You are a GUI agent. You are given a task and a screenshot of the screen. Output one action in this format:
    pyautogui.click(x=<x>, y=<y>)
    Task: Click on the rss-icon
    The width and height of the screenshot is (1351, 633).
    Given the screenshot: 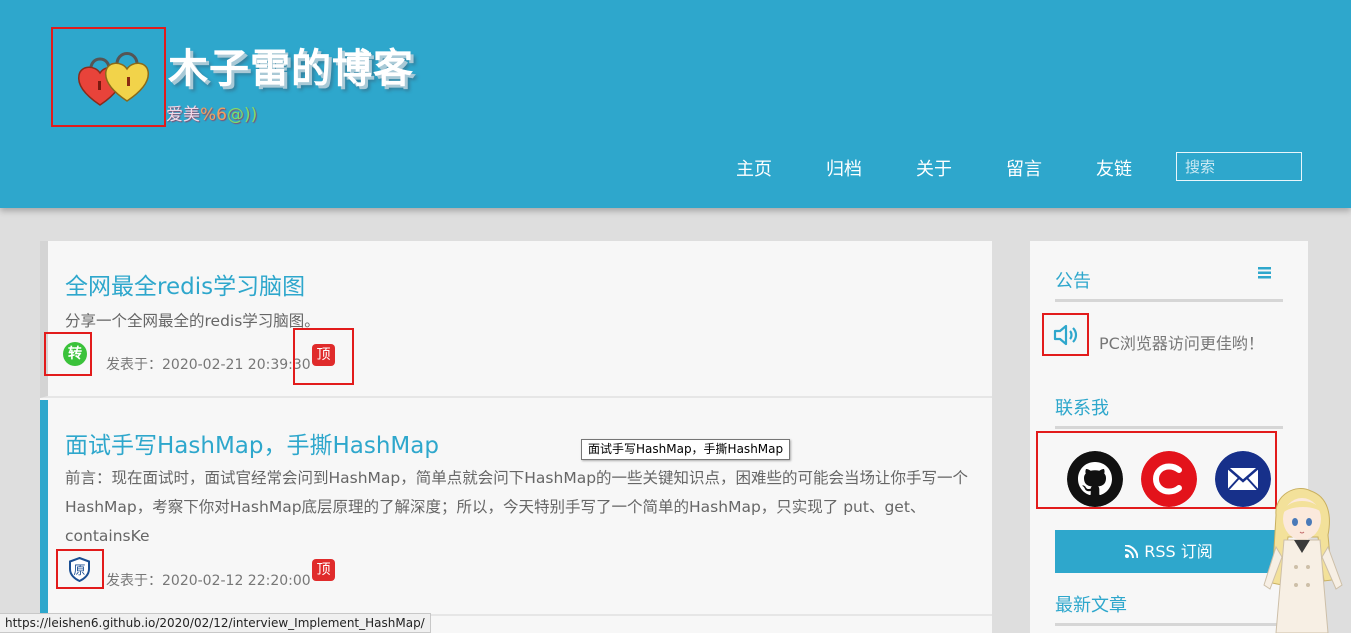 What is the action you would take?
    pyautogui.click(x=1132, y=551)
    